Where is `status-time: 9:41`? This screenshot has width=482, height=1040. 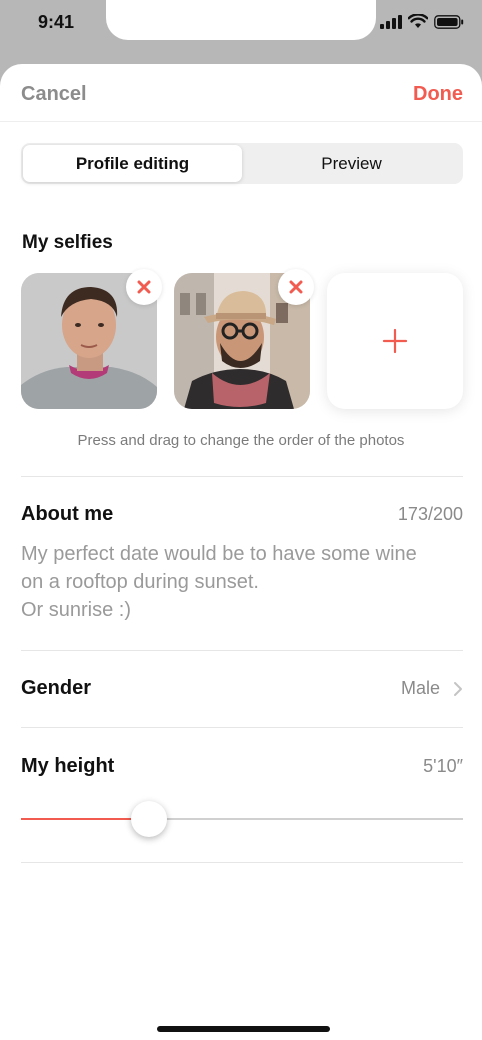 status-time: 9:41 is located at coordinates (56, 22).